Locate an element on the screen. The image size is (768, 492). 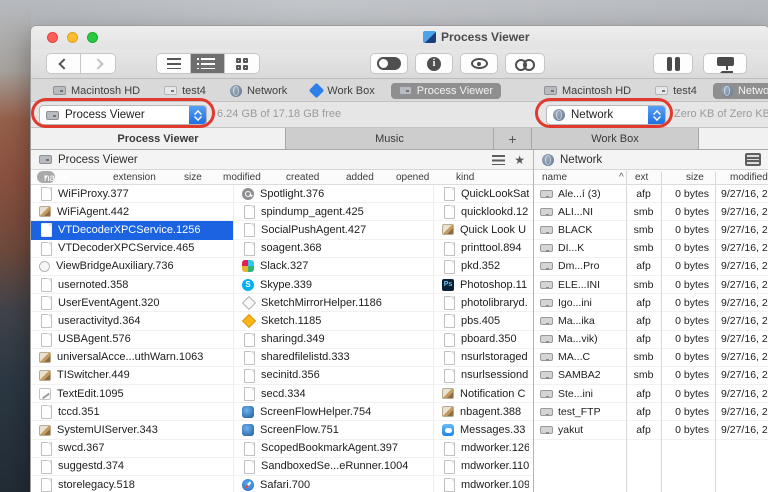
file-item: secinitd.356 is located at coordinates (333, 376).